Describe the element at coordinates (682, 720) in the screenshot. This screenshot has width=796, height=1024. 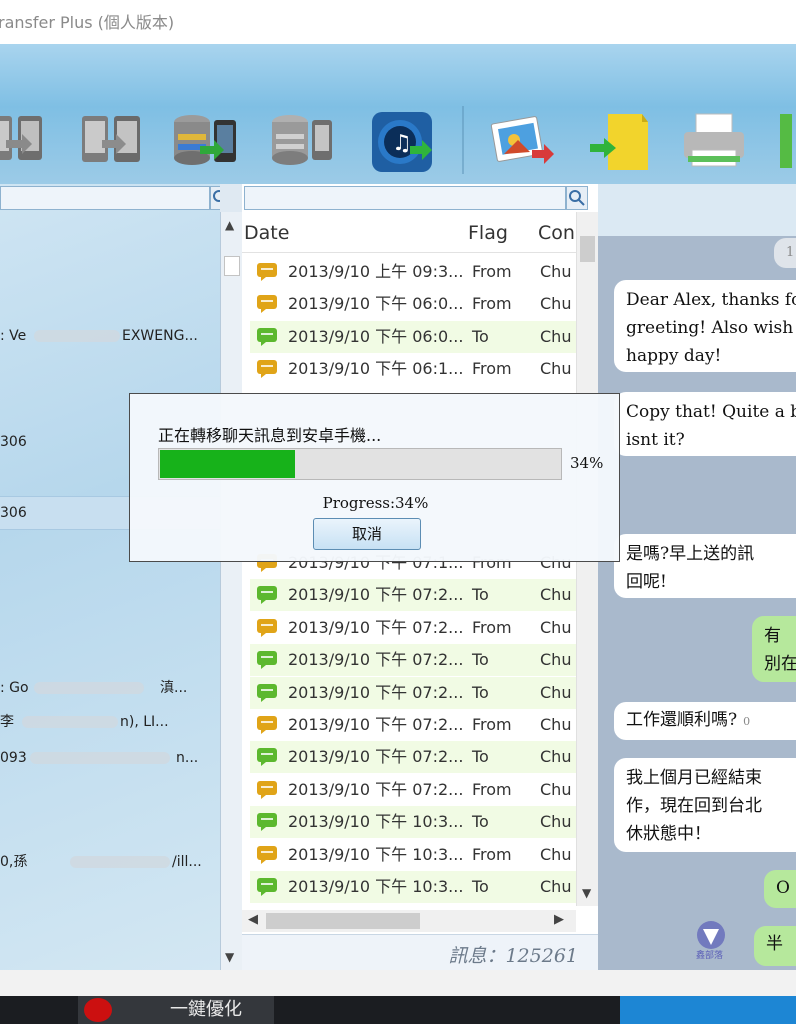
I see `chat-line: 工作還順利嗎?` at that location.